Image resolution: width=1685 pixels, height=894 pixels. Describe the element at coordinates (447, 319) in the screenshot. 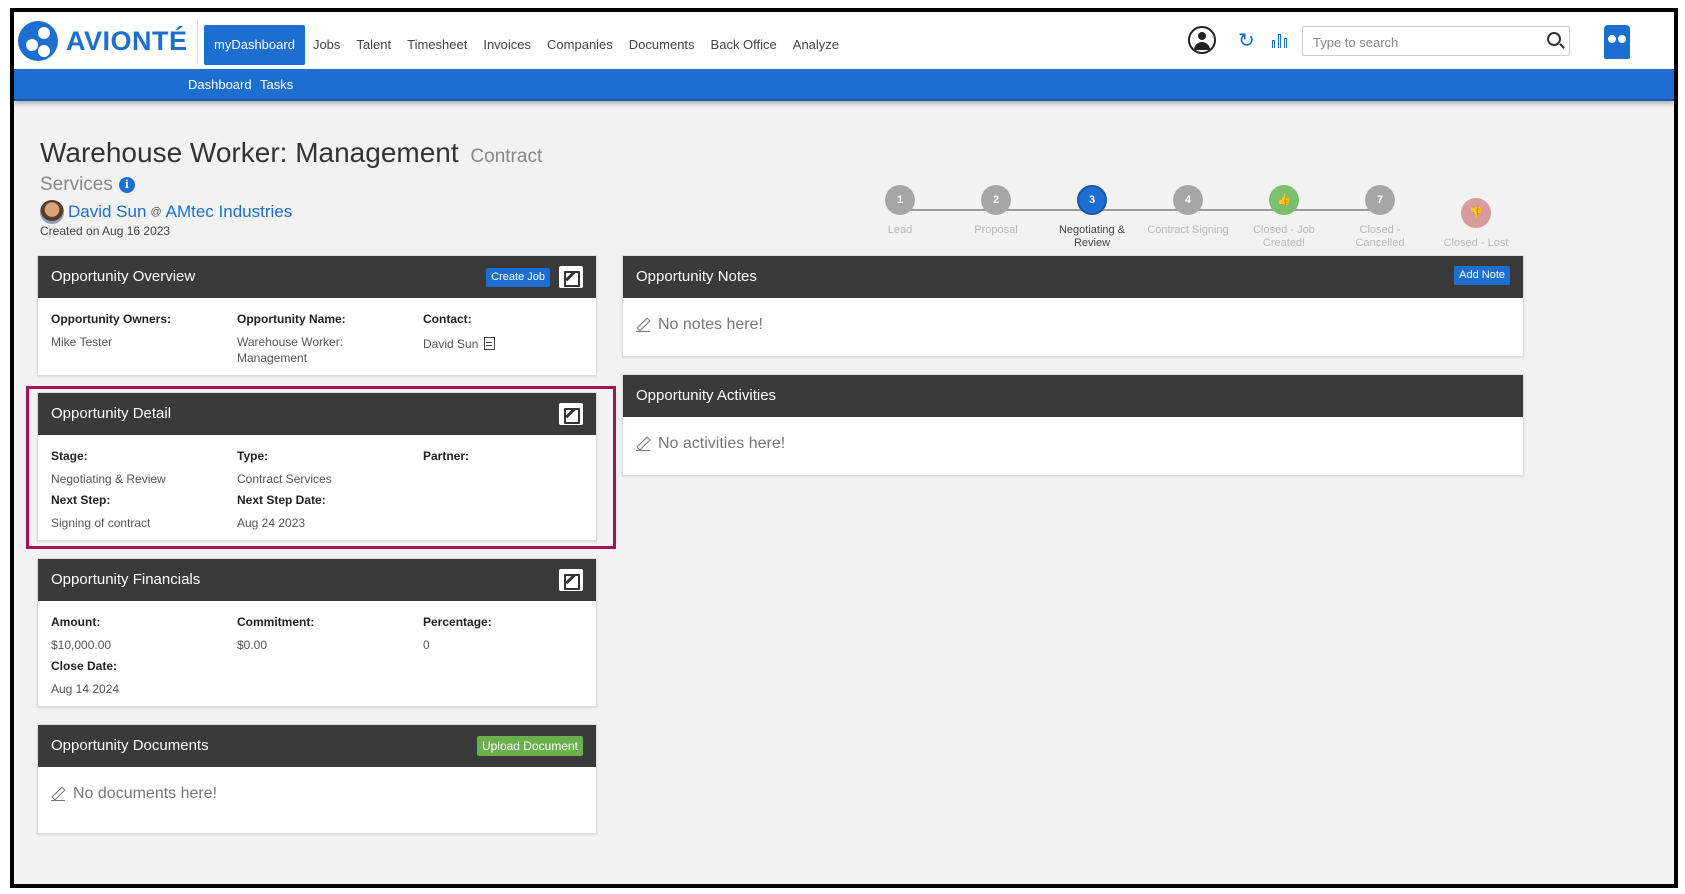

I see `contact-label: Contact:` at that location.